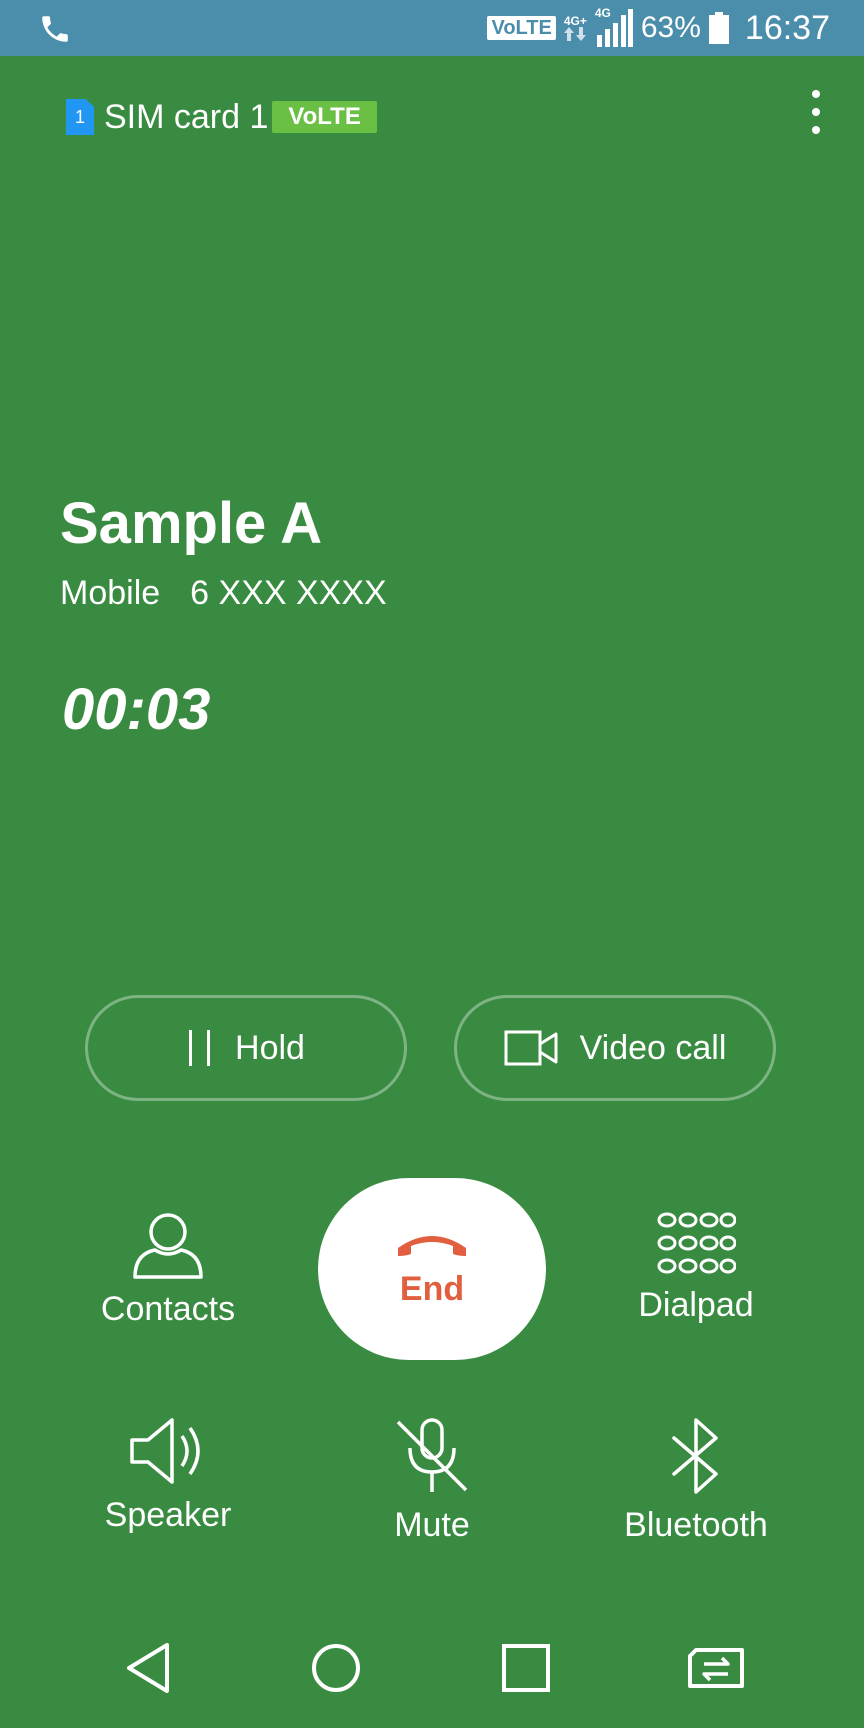 The width and height of the screenshot is (864, 1728). I want to click on hold-button: Hold, so click(246, 1048).